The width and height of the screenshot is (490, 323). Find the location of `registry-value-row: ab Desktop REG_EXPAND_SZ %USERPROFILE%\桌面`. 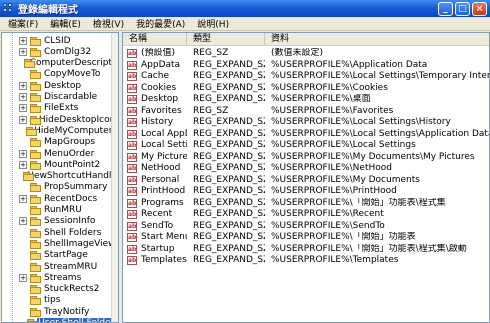

registry-value-row: ab Desktop REG_EXPAND_SZ %USERPROFILE%\桌面 is located at coordinates (306, 99).